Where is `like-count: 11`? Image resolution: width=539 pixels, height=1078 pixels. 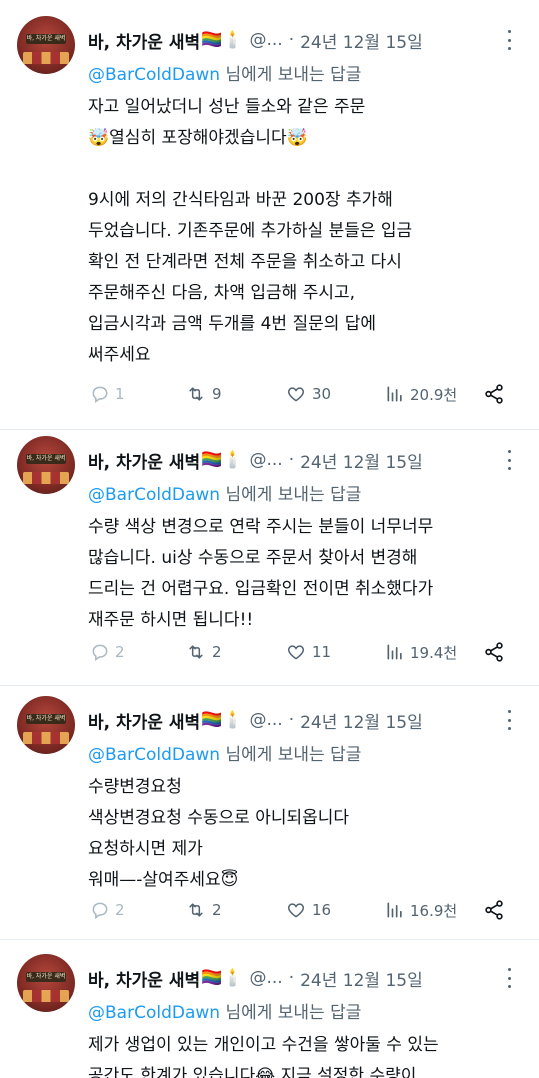 like-count: 11 is located at coordinates (322, 652).